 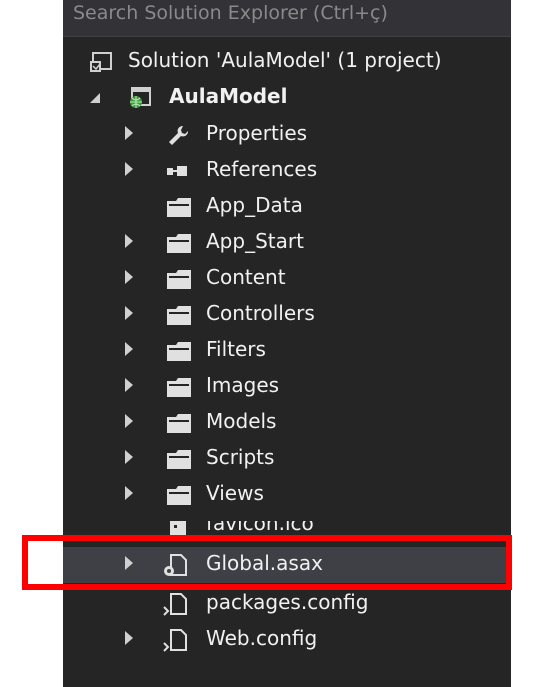 What do you see at coordinates (243, 385) in the screenshot?
I see `item-label: Images` at bounding box center [243, 385].